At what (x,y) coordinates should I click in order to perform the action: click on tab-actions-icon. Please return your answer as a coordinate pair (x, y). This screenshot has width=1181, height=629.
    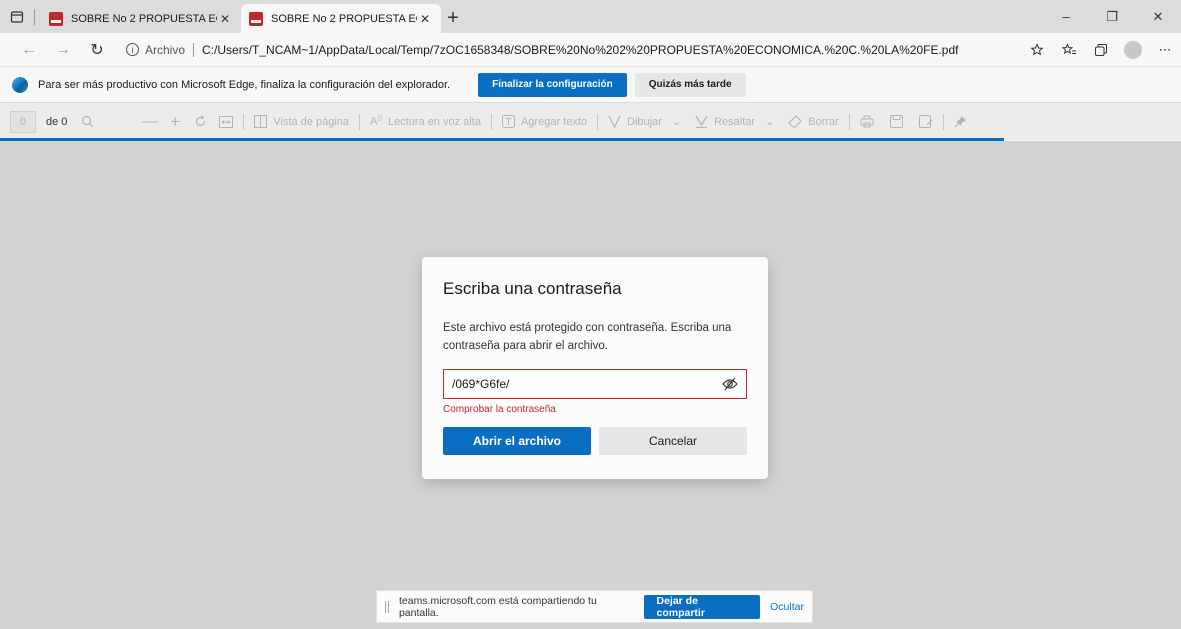
    Looking at the image, I should click on (17, 16).